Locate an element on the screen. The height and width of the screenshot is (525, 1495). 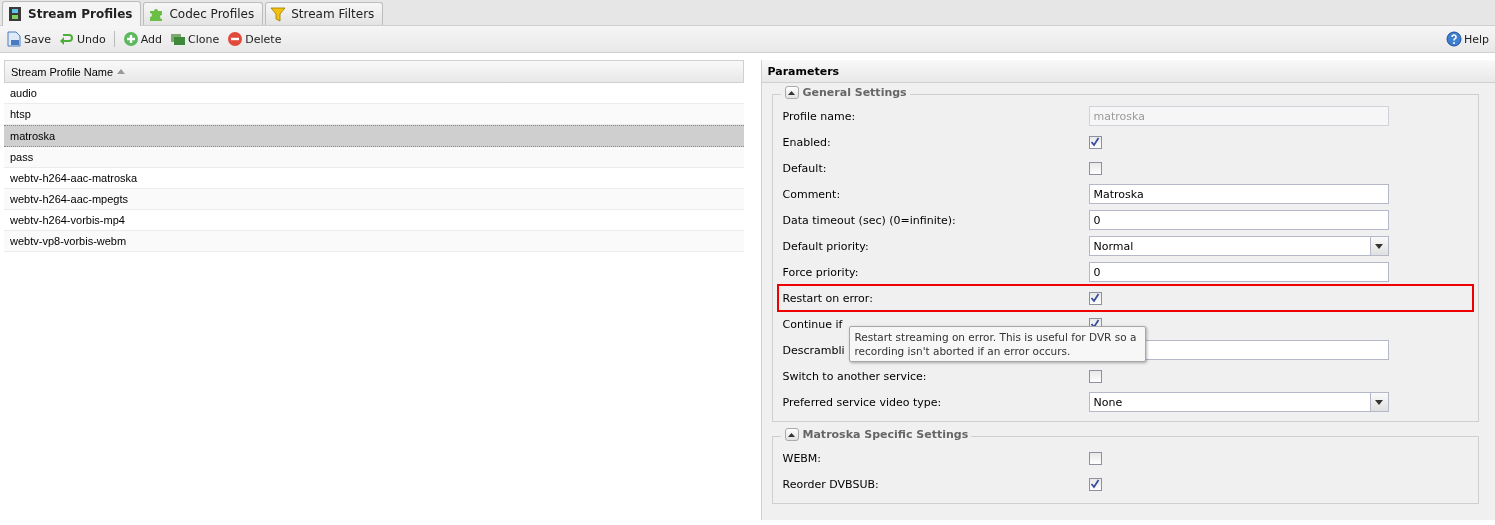
puzzle-icon is located at coordinates (156, 14).